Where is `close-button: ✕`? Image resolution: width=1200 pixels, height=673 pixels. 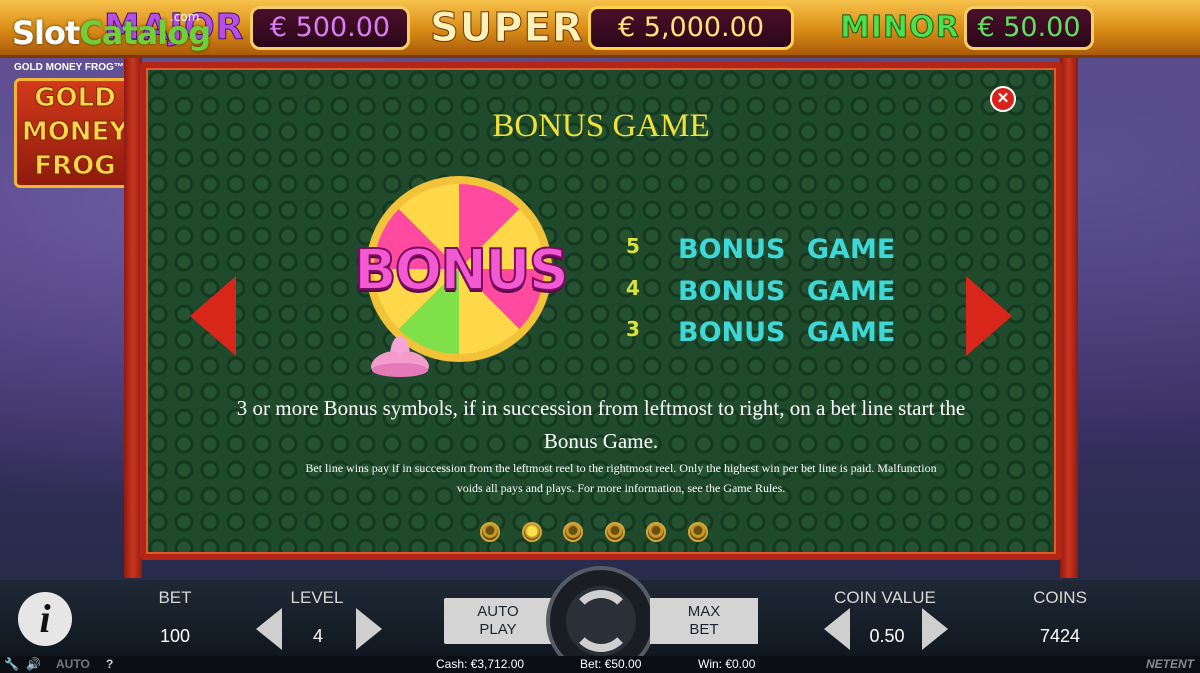
close-button: ✕ is located at coordinates (1003, 99).